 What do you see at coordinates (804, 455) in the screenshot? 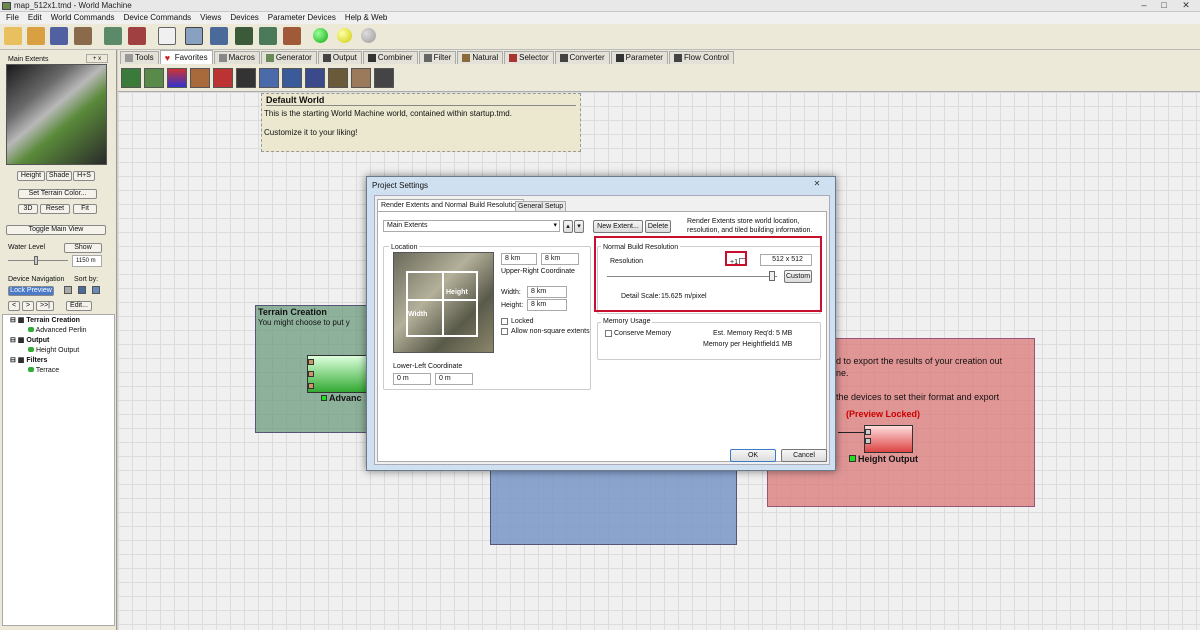
I see `cancel-button: Cancel` at bounding box center [804, 455].